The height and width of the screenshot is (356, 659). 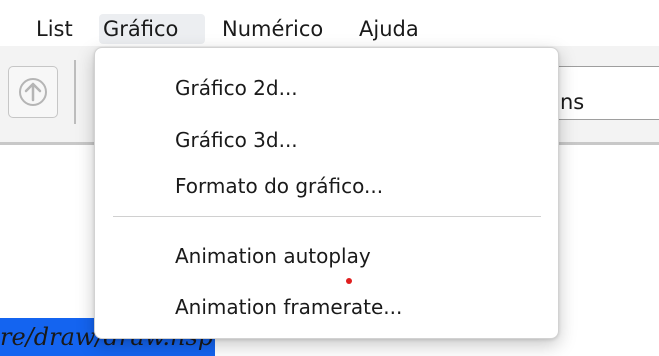 I want to click on menu-bar: List Gráfico Numérico Ajuda, so click(x=329, y=23).